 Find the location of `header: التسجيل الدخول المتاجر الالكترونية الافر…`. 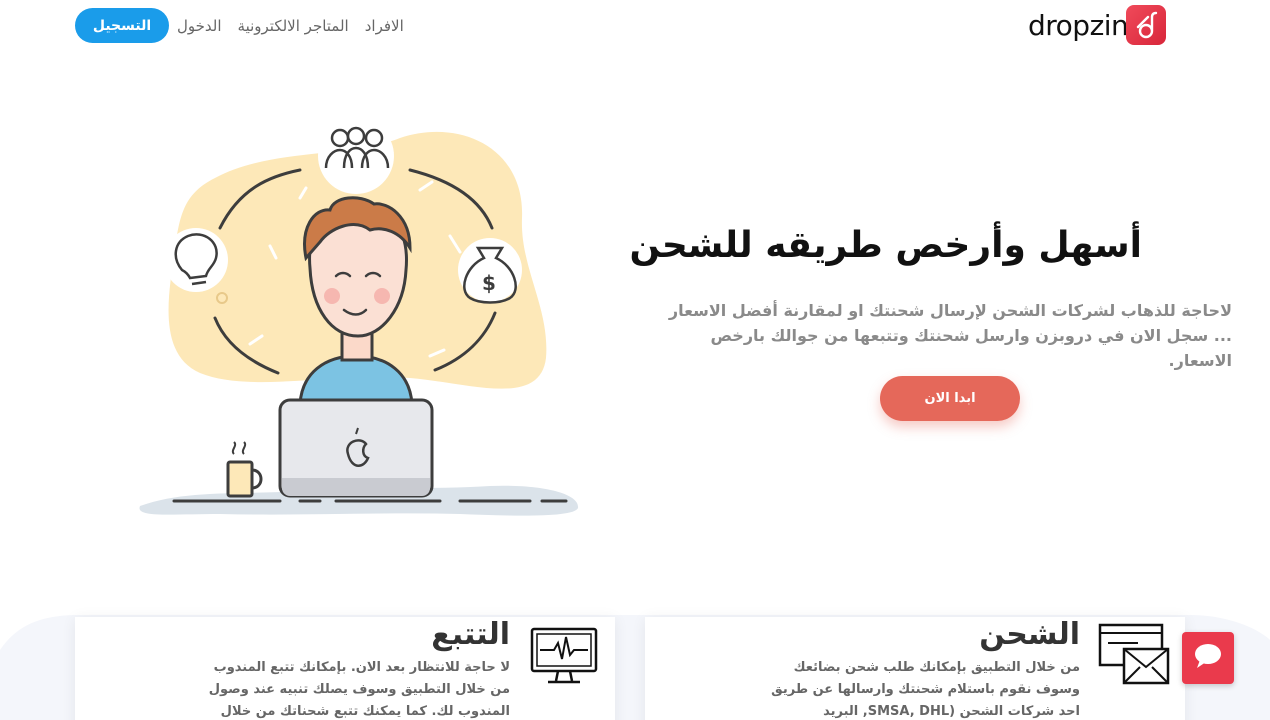

header: التسجيل الدخول المتاجر الالكترونية الافر… is located at coordinates (635, 26).